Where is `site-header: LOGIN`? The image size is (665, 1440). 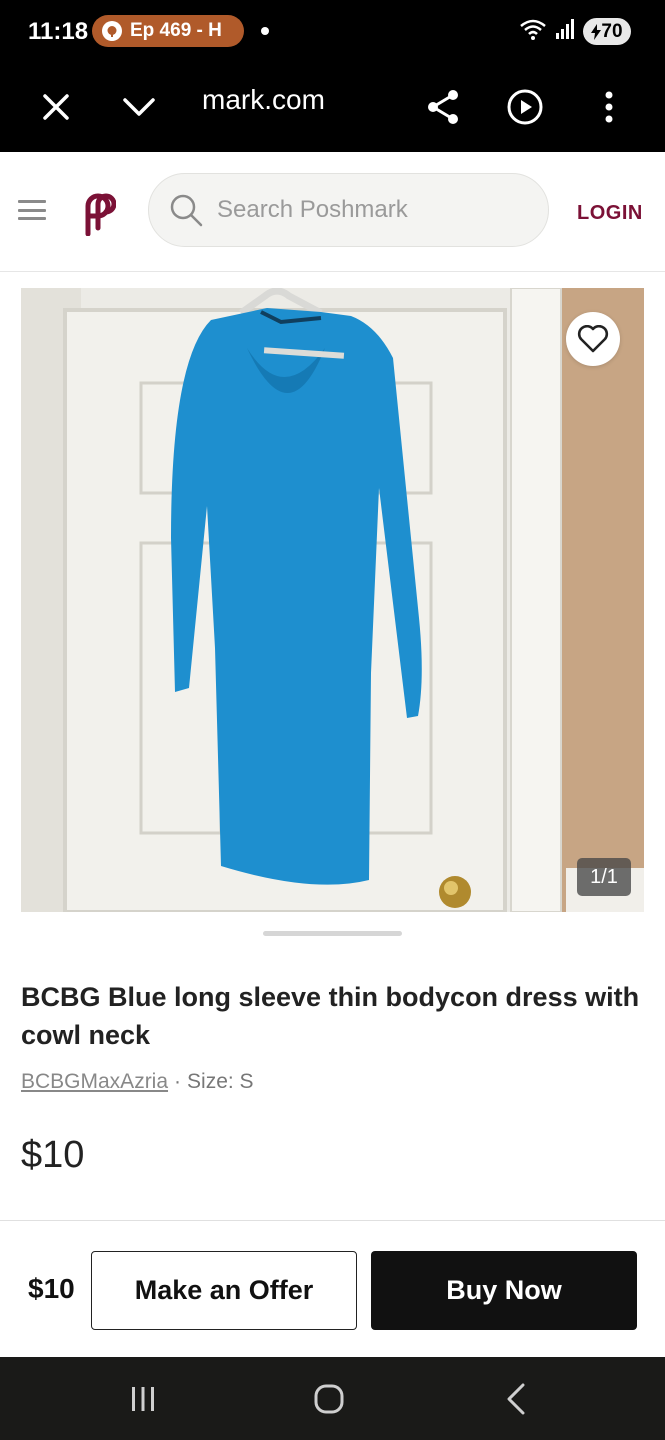 site-header: LOGIN is located at coordinates (332, 212).